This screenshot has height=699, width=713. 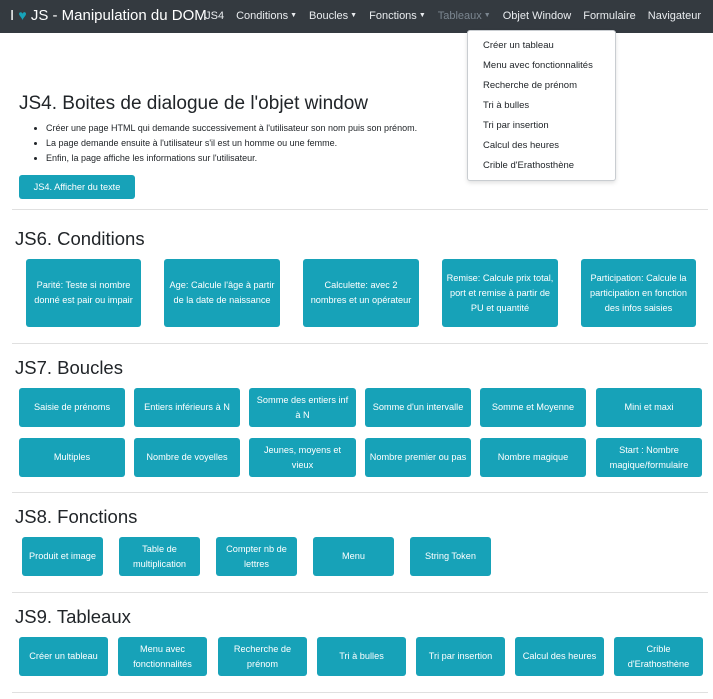 I want to click on js7-title: JS7. Boucles, so click(x=69, y=367).